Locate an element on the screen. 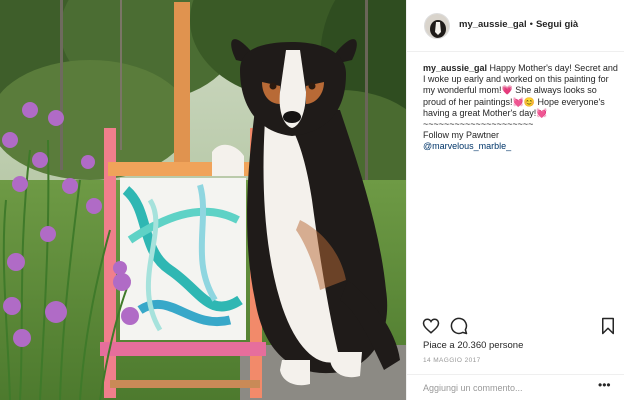  likes-count: Piace a 20.360 persone is located at coordinates (473, 345).